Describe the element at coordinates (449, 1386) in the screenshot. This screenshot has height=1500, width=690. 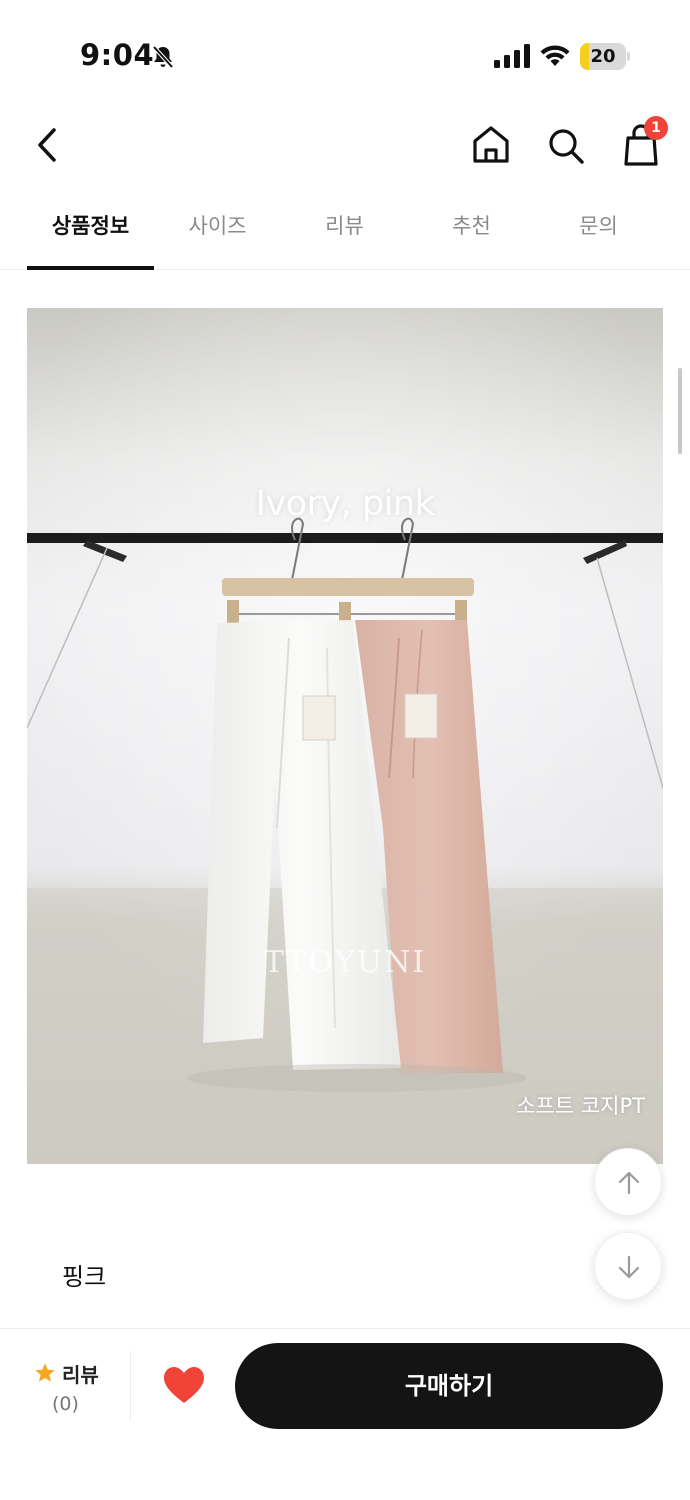
I see `buy-button: 구매하기` at that location.